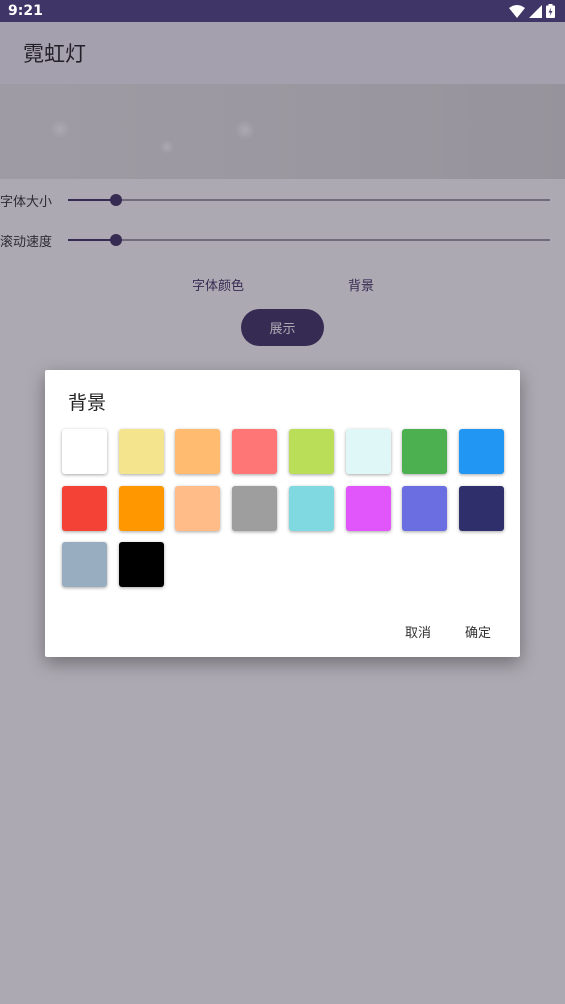  What do you see at coordinates (517, 11) in the screenshot?
I see `wifi-icon` at bounding box center [517, 11].